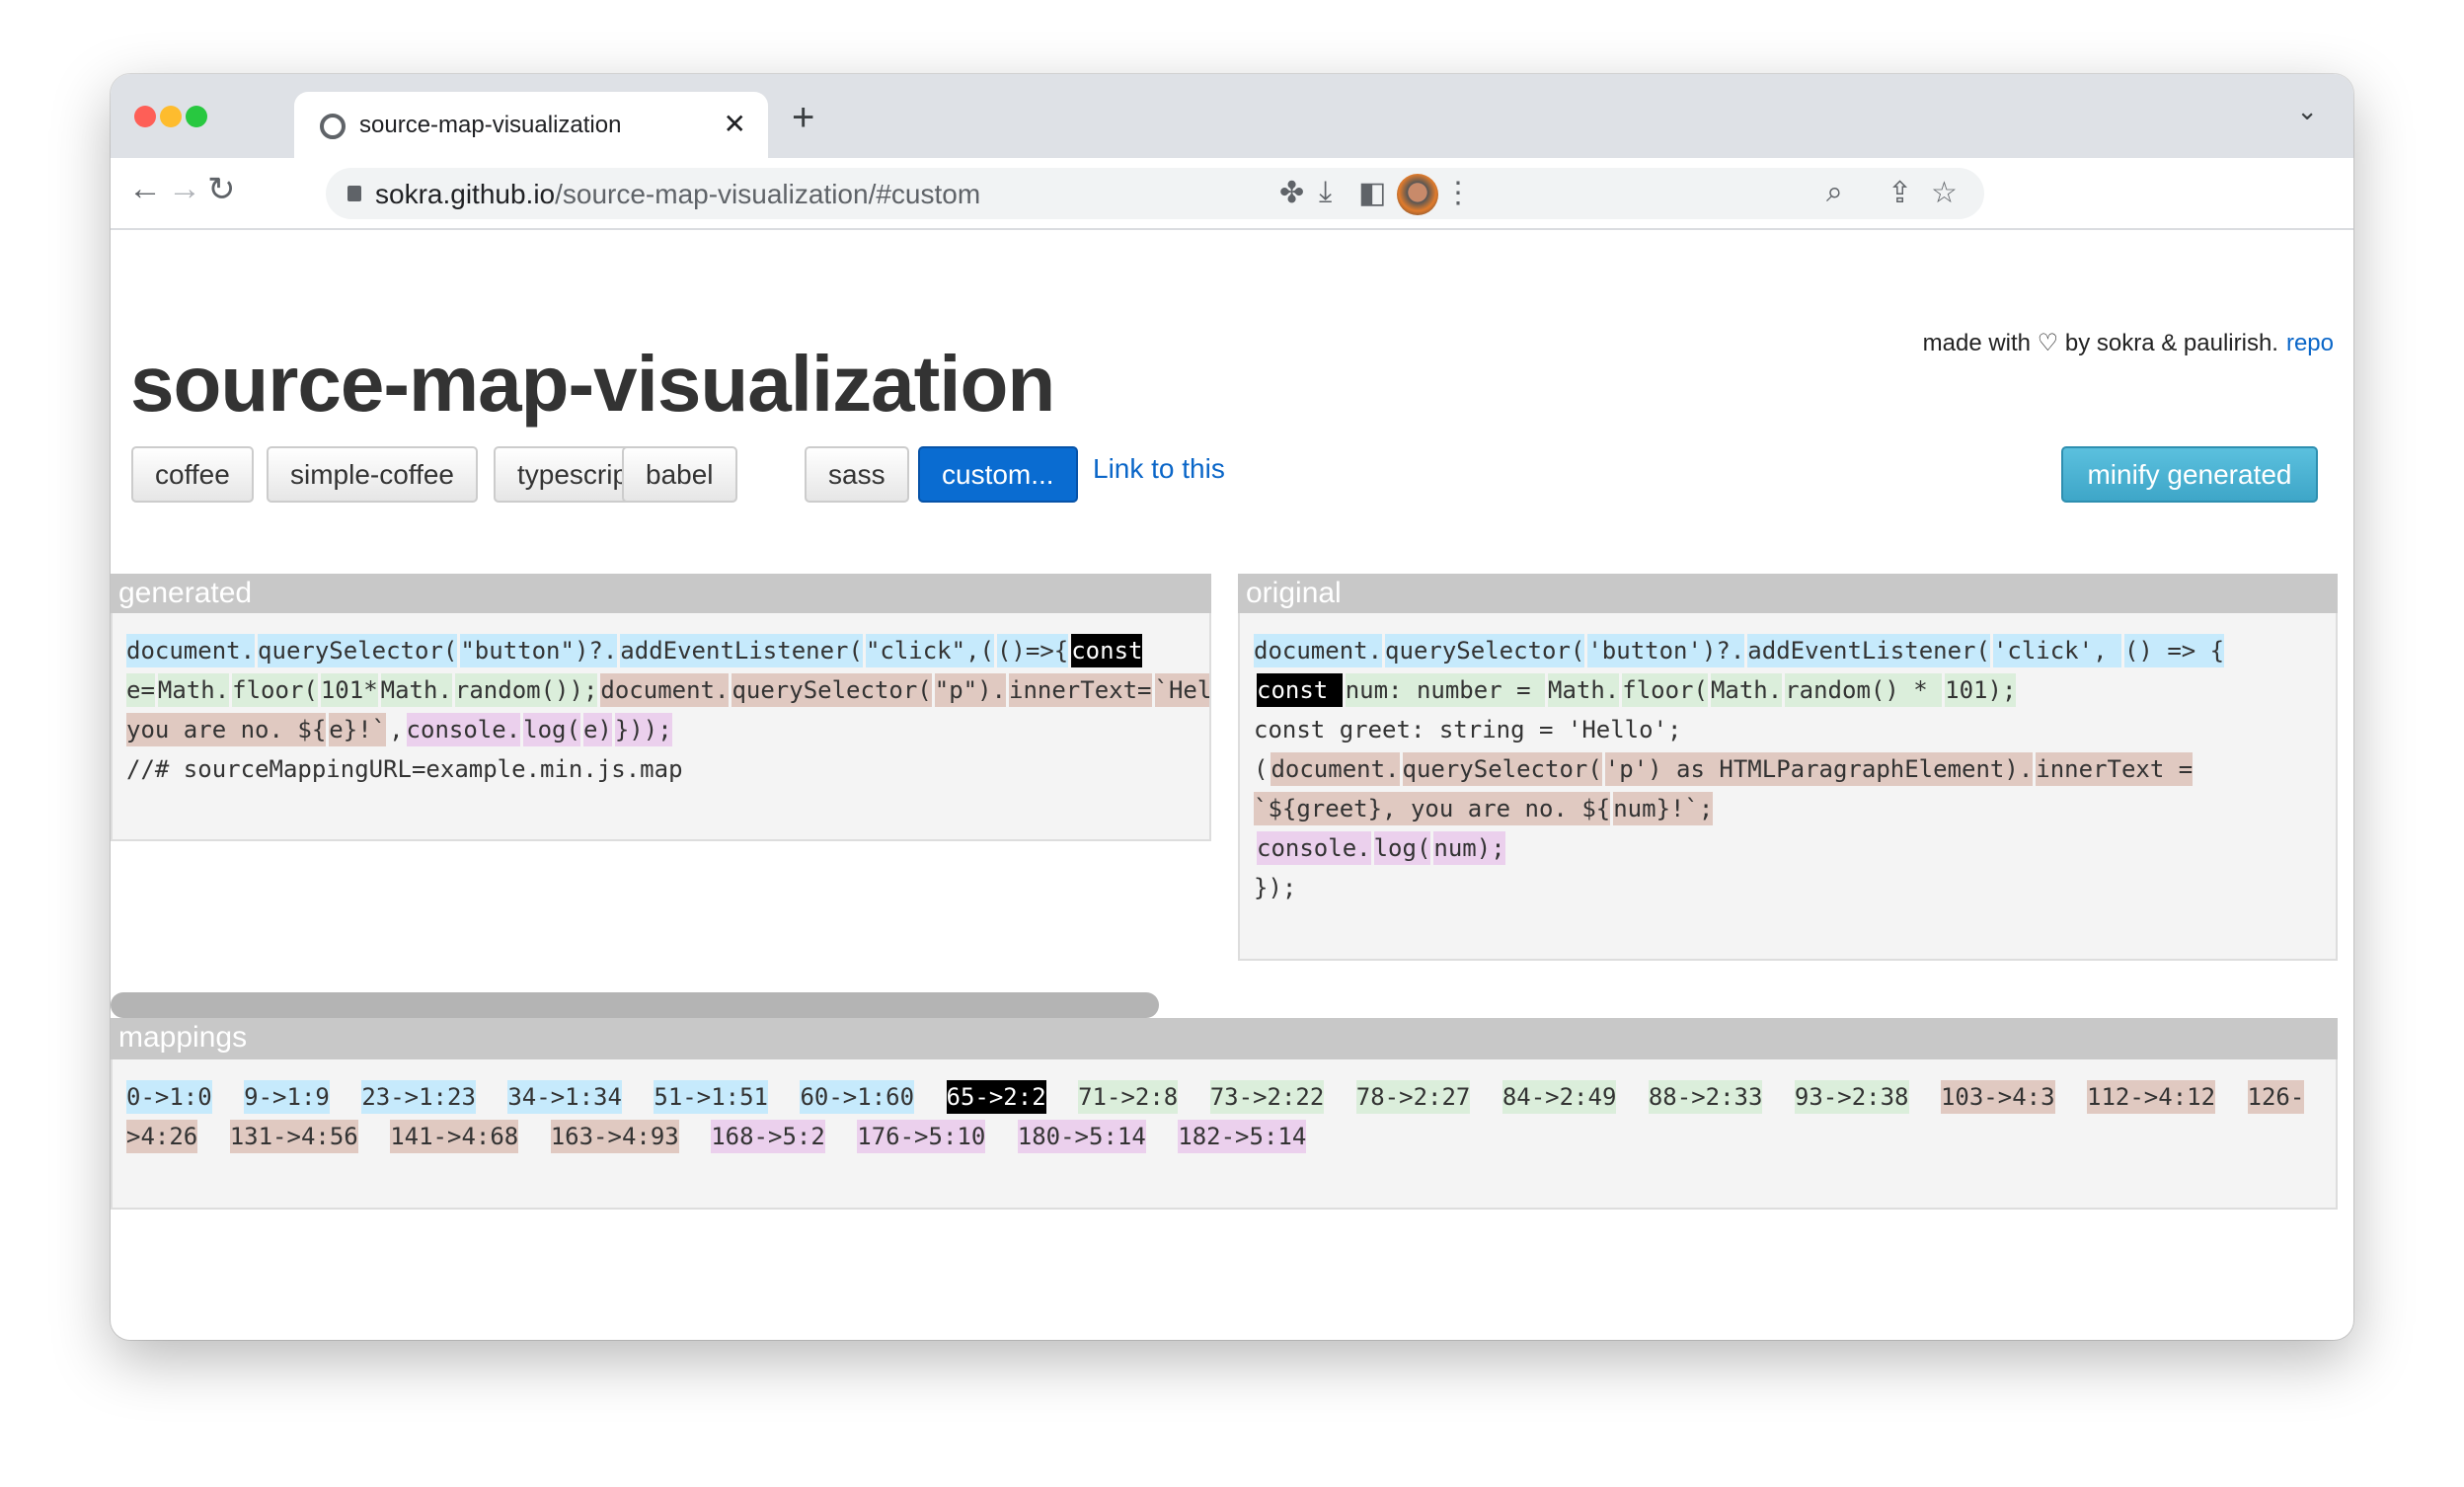 The height and width of the screenshot is (1487, 2464). Describe the element at coordinates (1899, 193) in the screenshot. I see `share-icon: ⇪` at that location.